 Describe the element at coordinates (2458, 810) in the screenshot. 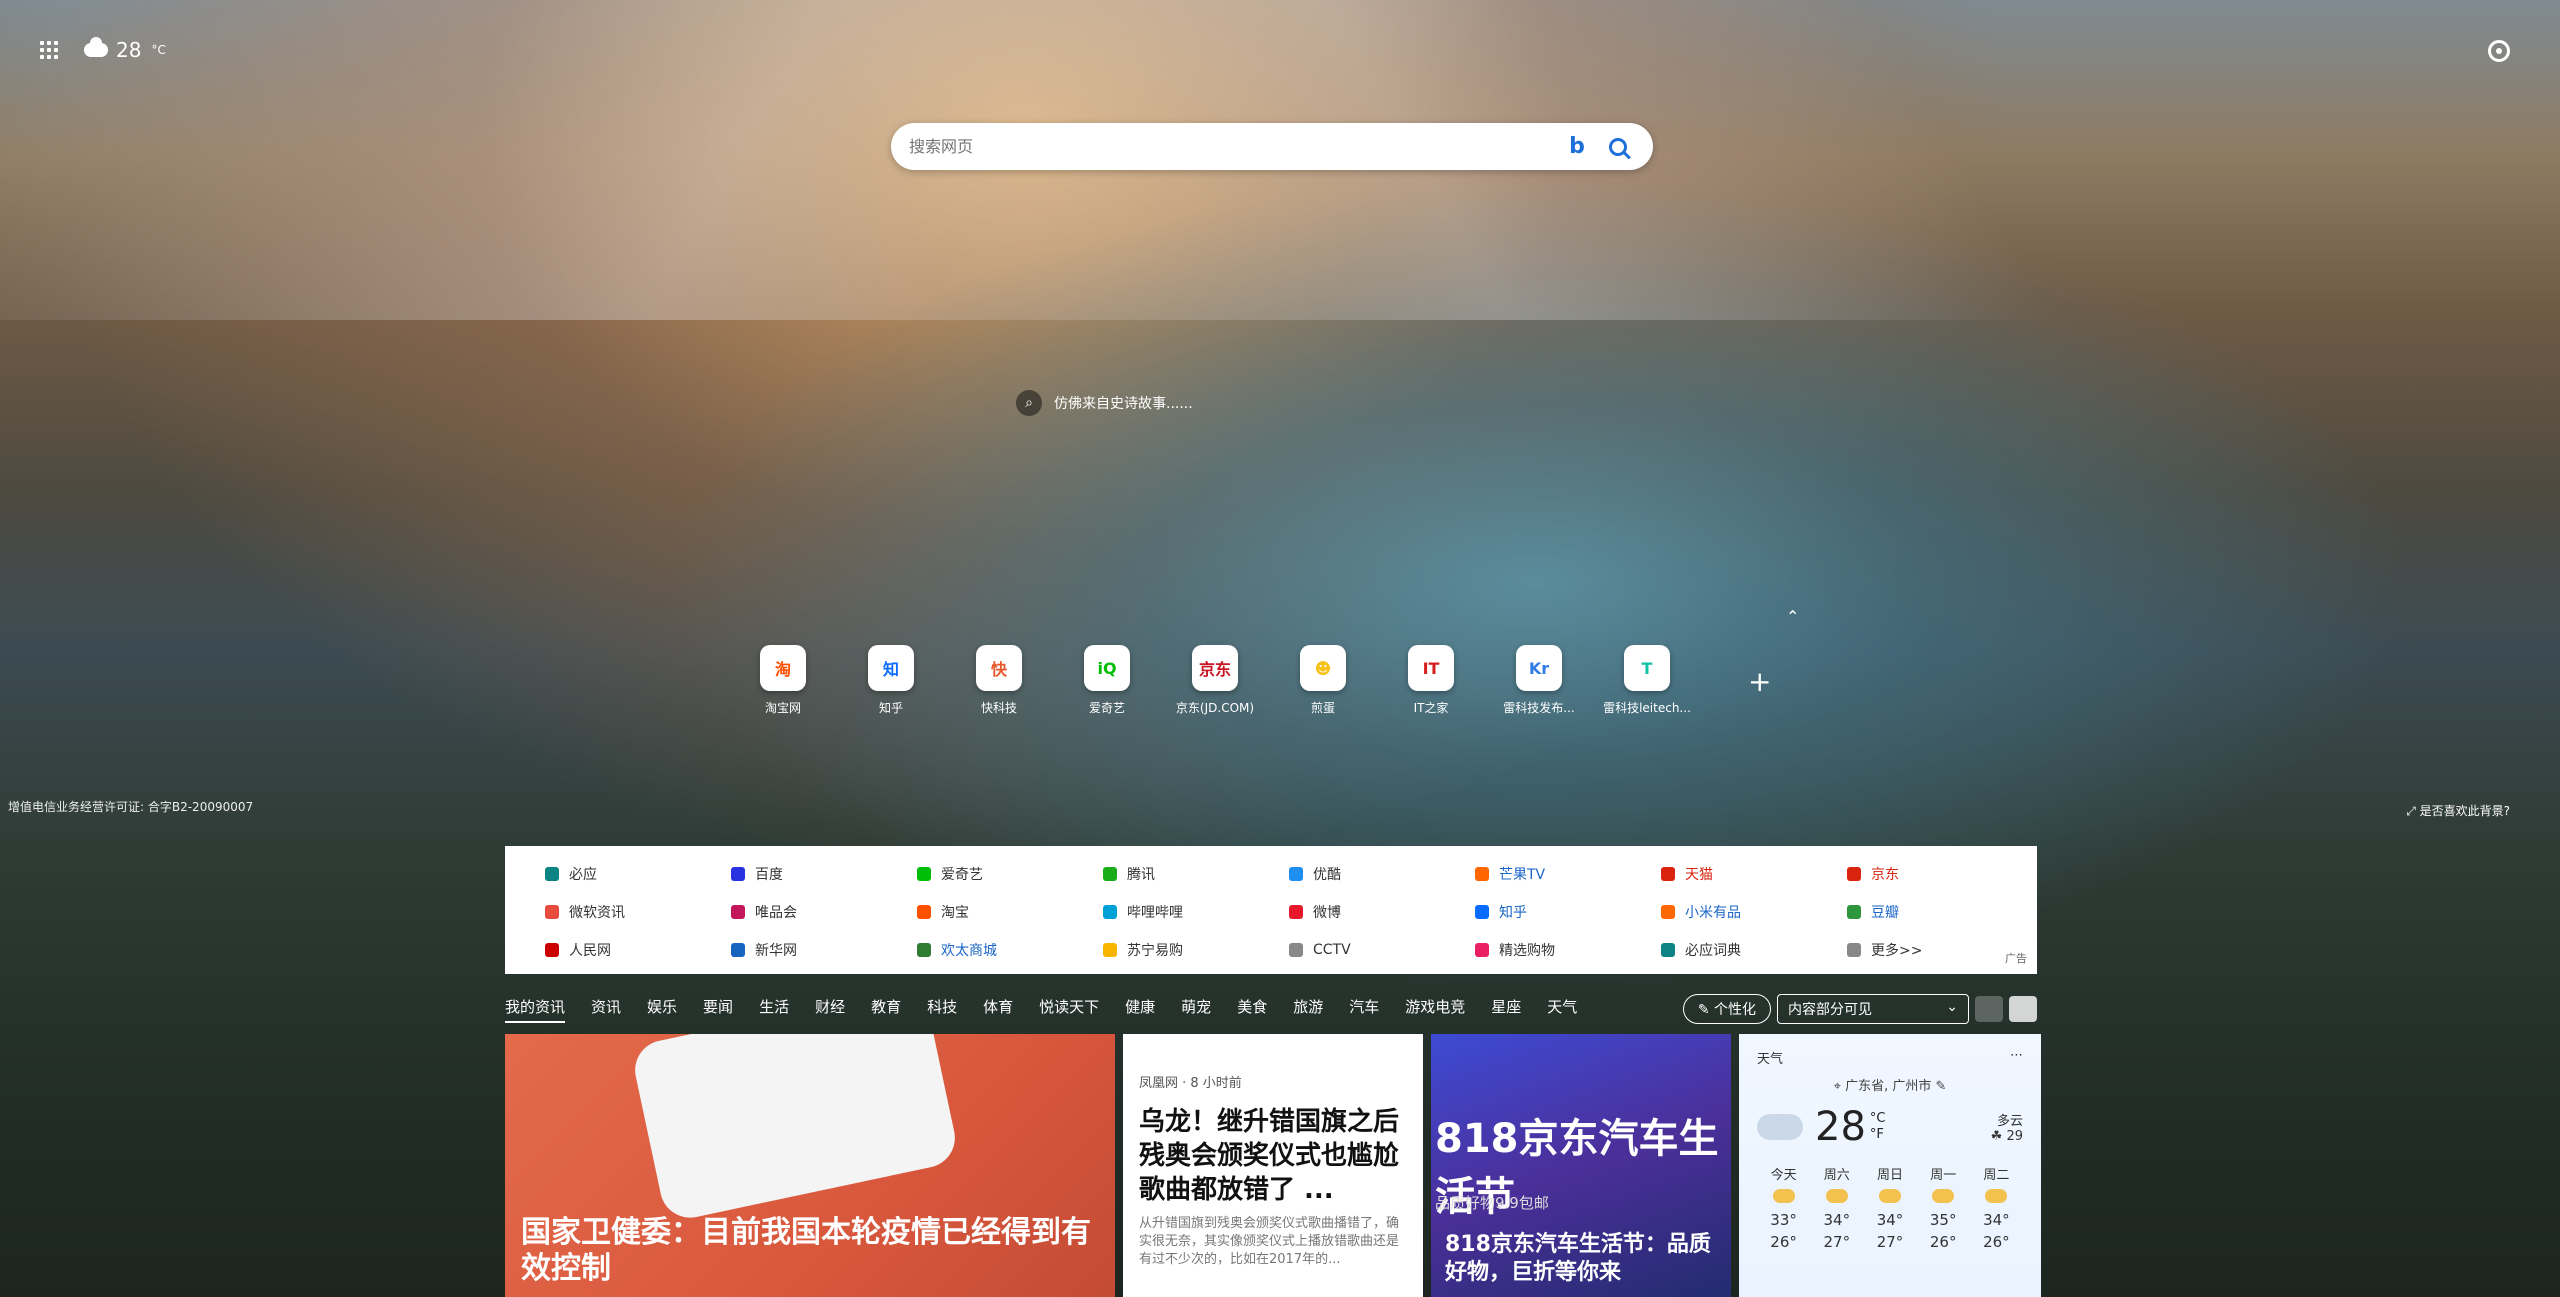

I see `like-background-link: ⤢ 是否喜欢此背景?` at that location.